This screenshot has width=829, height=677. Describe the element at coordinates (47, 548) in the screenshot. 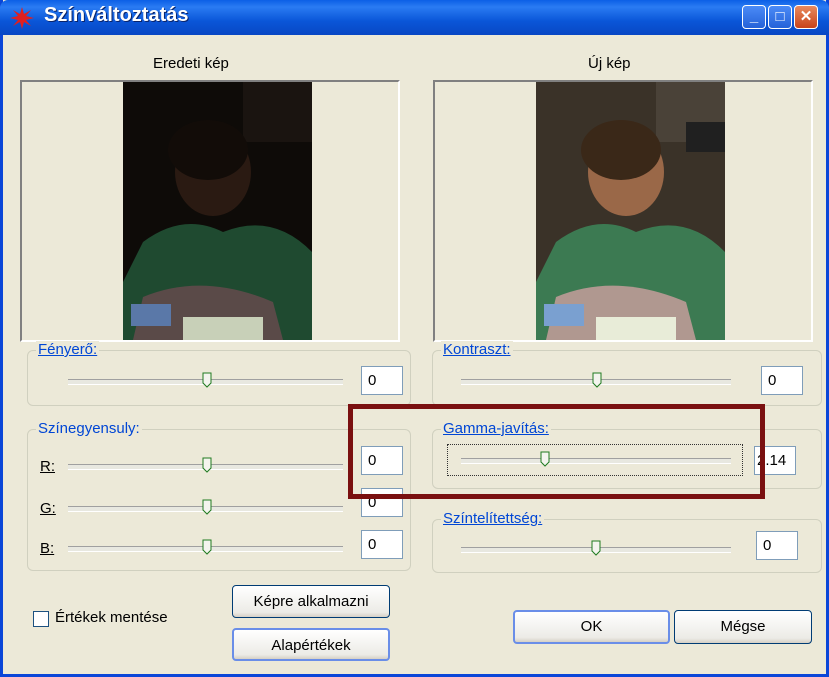

I see `blue-channel-label: B:` at that location.